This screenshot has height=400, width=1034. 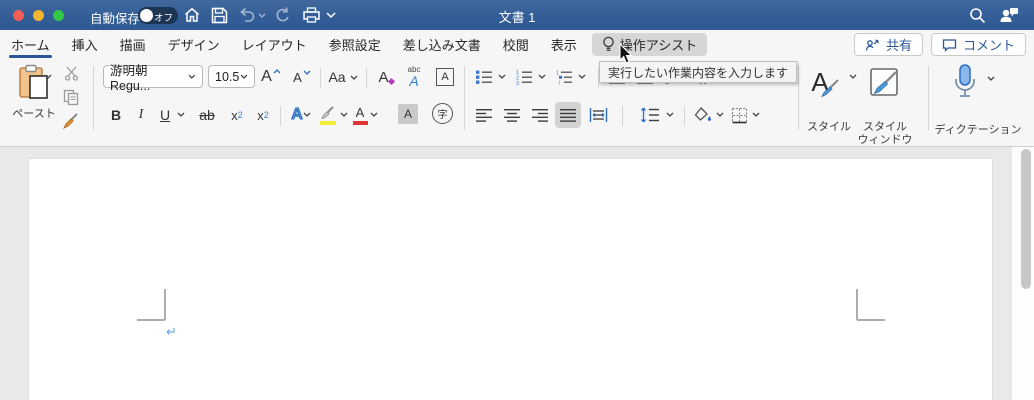 What do you see at coordinates (38, 15) in the screenshot?
I see `minimize-window-button` at bounding box center [38, 15].